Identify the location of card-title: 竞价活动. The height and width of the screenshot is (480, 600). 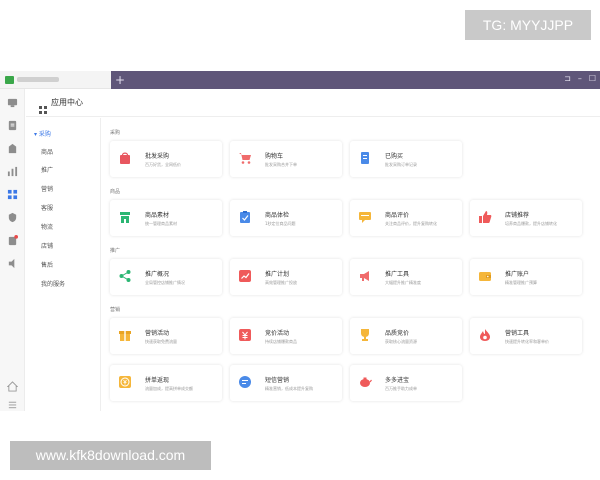
(277, 333).